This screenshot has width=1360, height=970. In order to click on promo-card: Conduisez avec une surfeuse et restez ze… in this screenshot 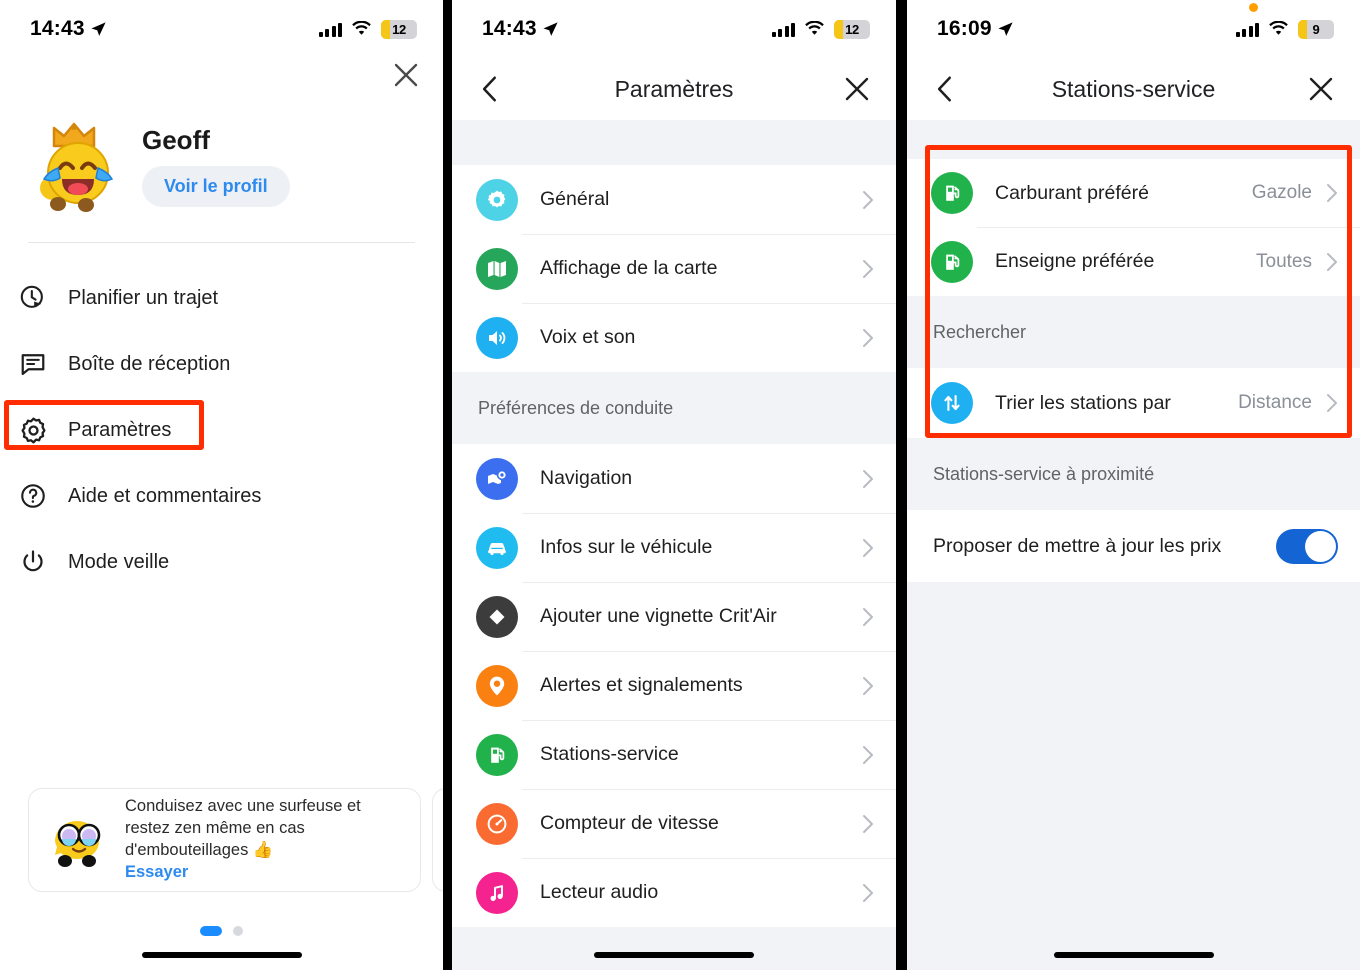, I will do `click(224, 840)`.